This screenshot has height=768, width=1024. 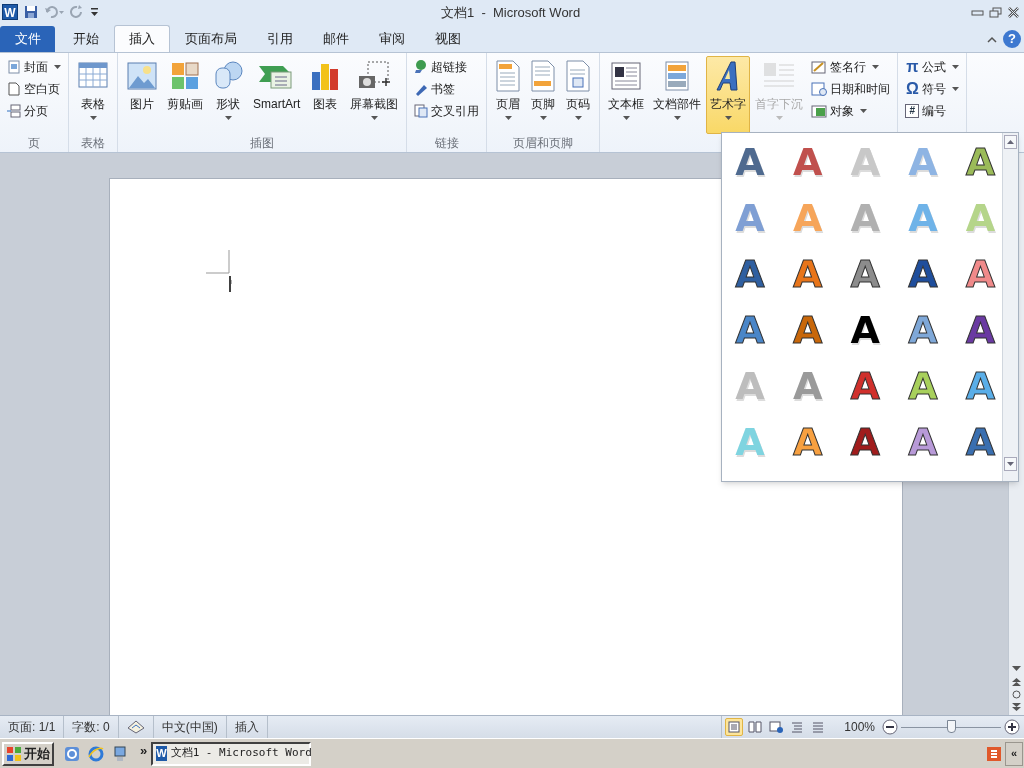 I want to click on text-box-icon, so click(x=626, y=76).